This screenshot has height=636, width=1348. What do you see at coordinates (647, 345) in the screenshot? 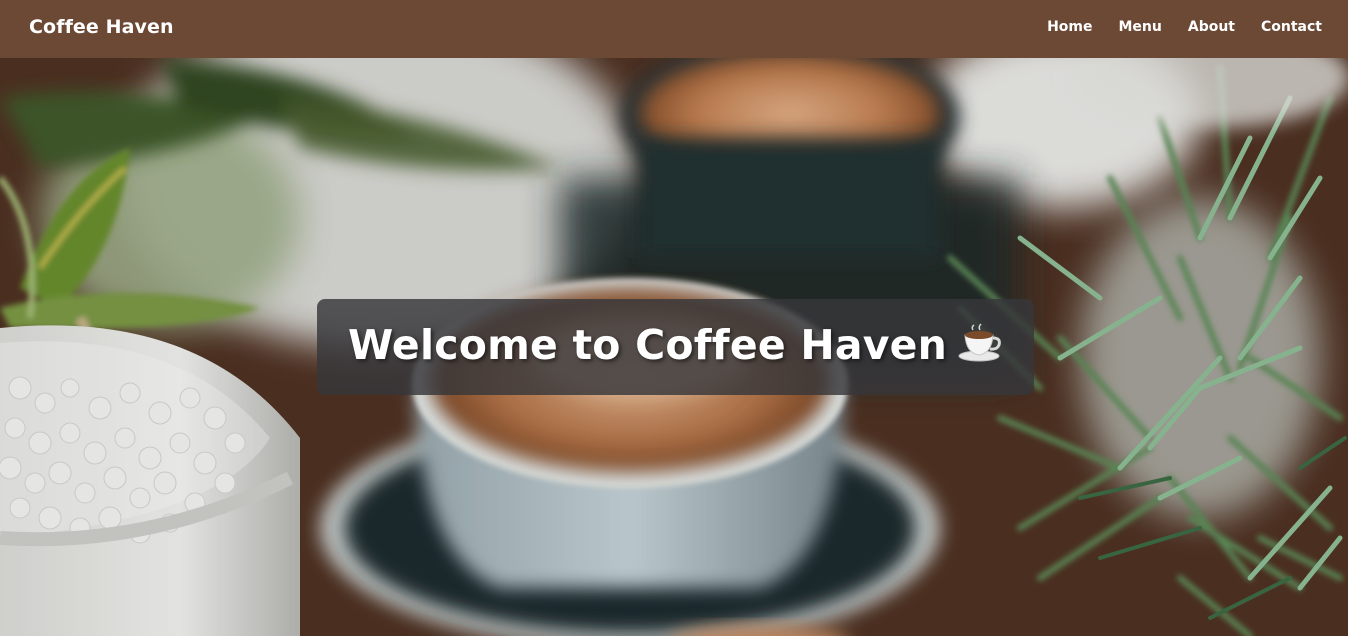
I see `hero-title-text: Welcome to Coffee Haven` at bounding box center [647, 345].